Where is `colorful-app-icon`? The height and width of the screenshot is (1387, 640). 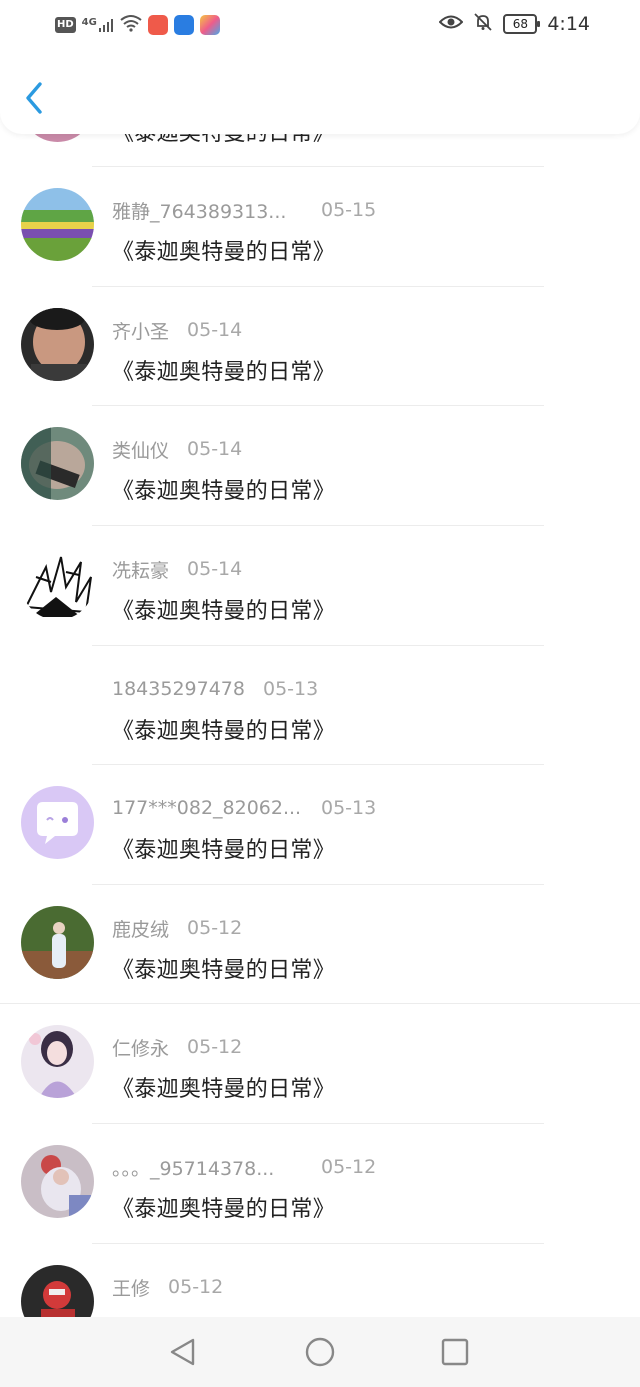 colorful-app-icon is located at coordinates (209, 25).